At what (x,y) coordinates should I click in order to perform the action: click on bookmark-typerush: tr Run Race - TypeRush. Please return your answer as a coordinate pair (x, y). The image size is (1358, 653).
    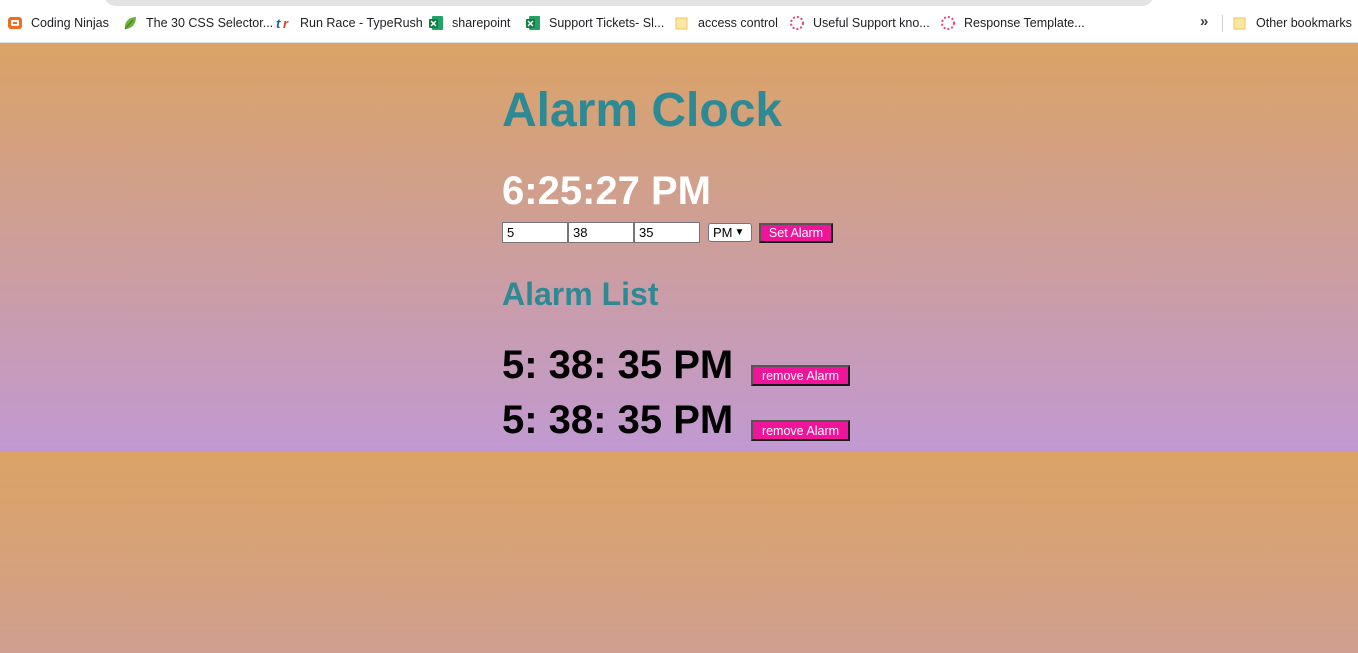
    Looking at the image, I should click on (349, 23).